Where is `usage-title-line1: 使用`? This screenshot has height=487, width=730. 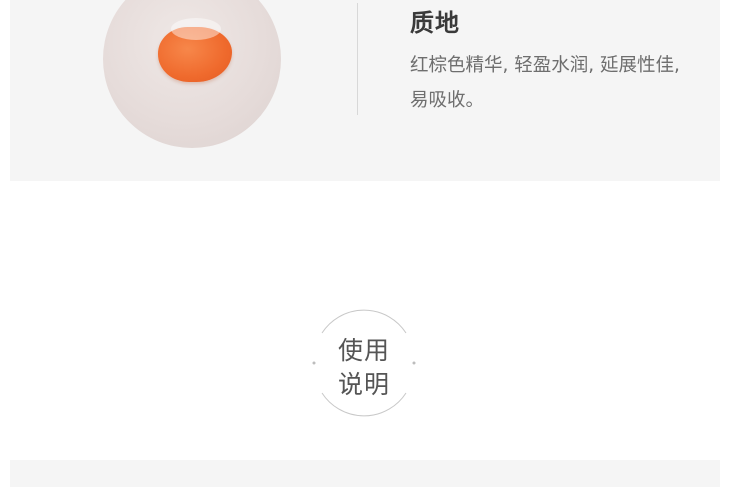
usage-title-line1: 使用 is located at coordinates (363, 350).